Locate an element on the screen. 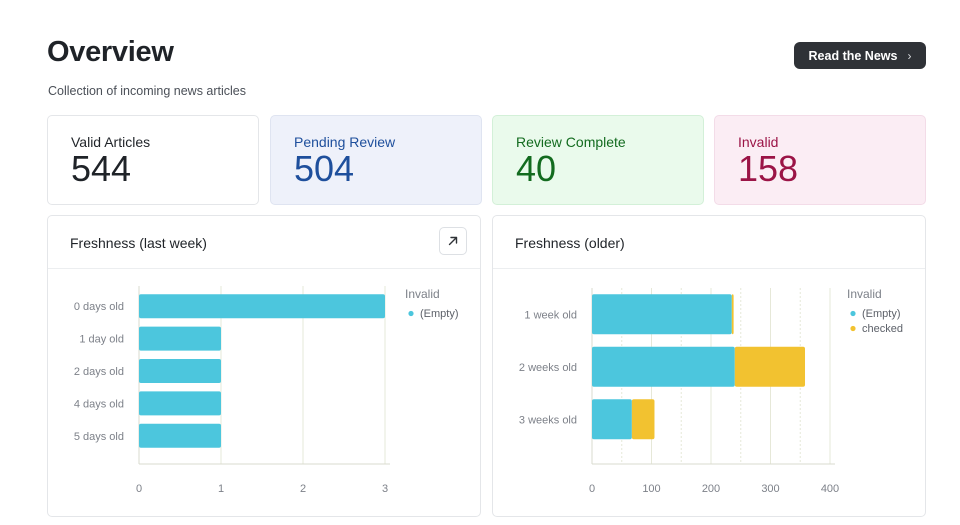 This screenshot has height=525, width=960. x-tick-label: 3 is located at coordinates (385, 489).